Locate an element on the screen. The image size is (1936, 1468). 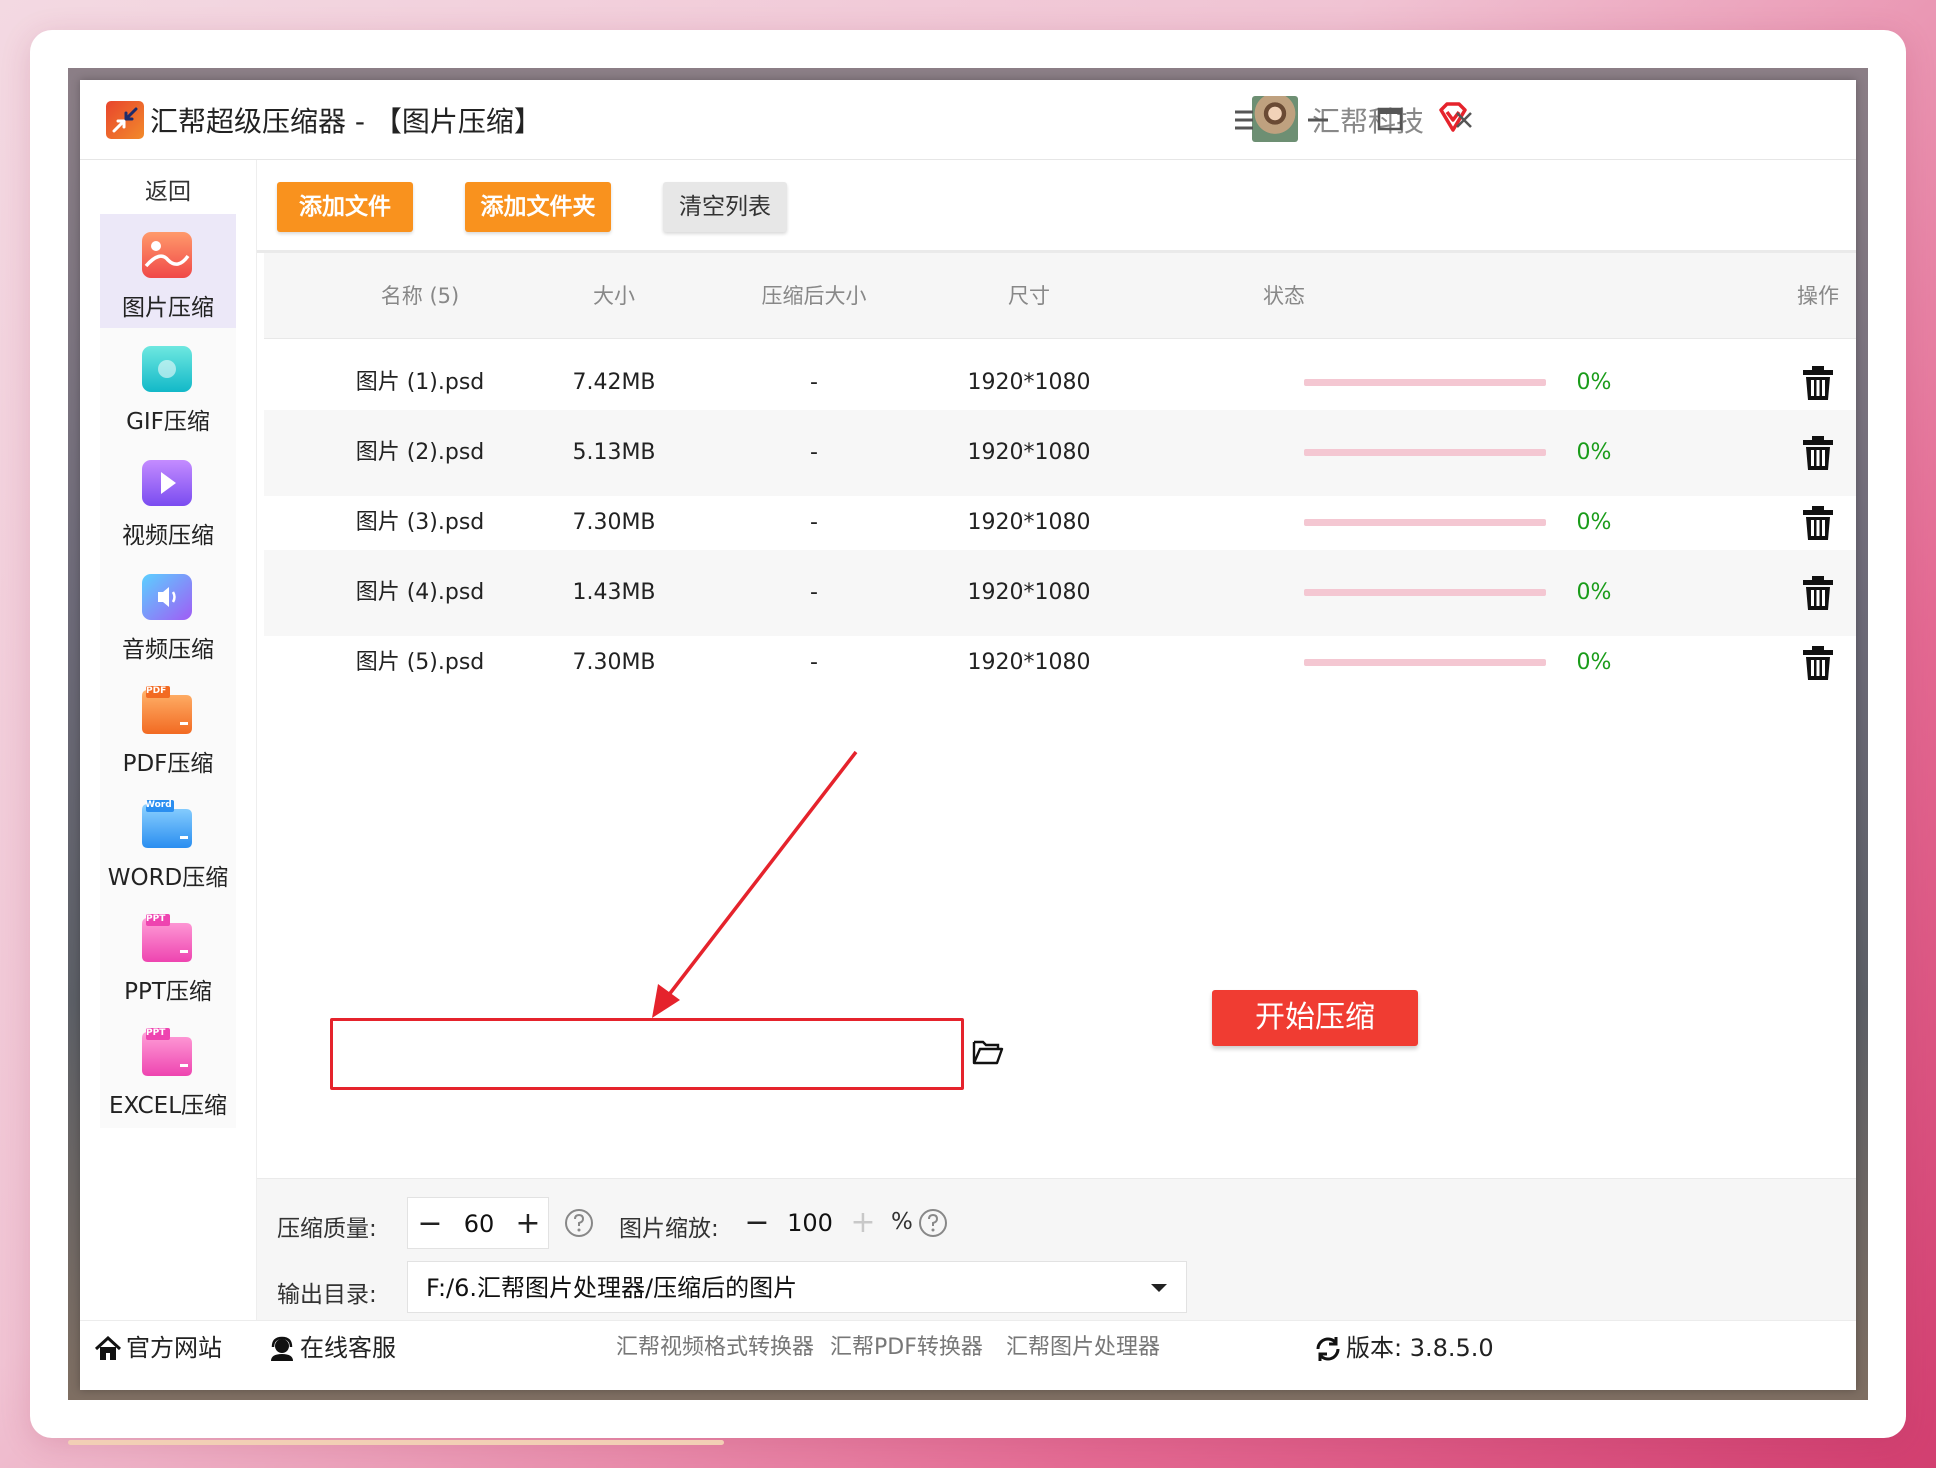
maximize-icon is located at coordinates (1390, 120).